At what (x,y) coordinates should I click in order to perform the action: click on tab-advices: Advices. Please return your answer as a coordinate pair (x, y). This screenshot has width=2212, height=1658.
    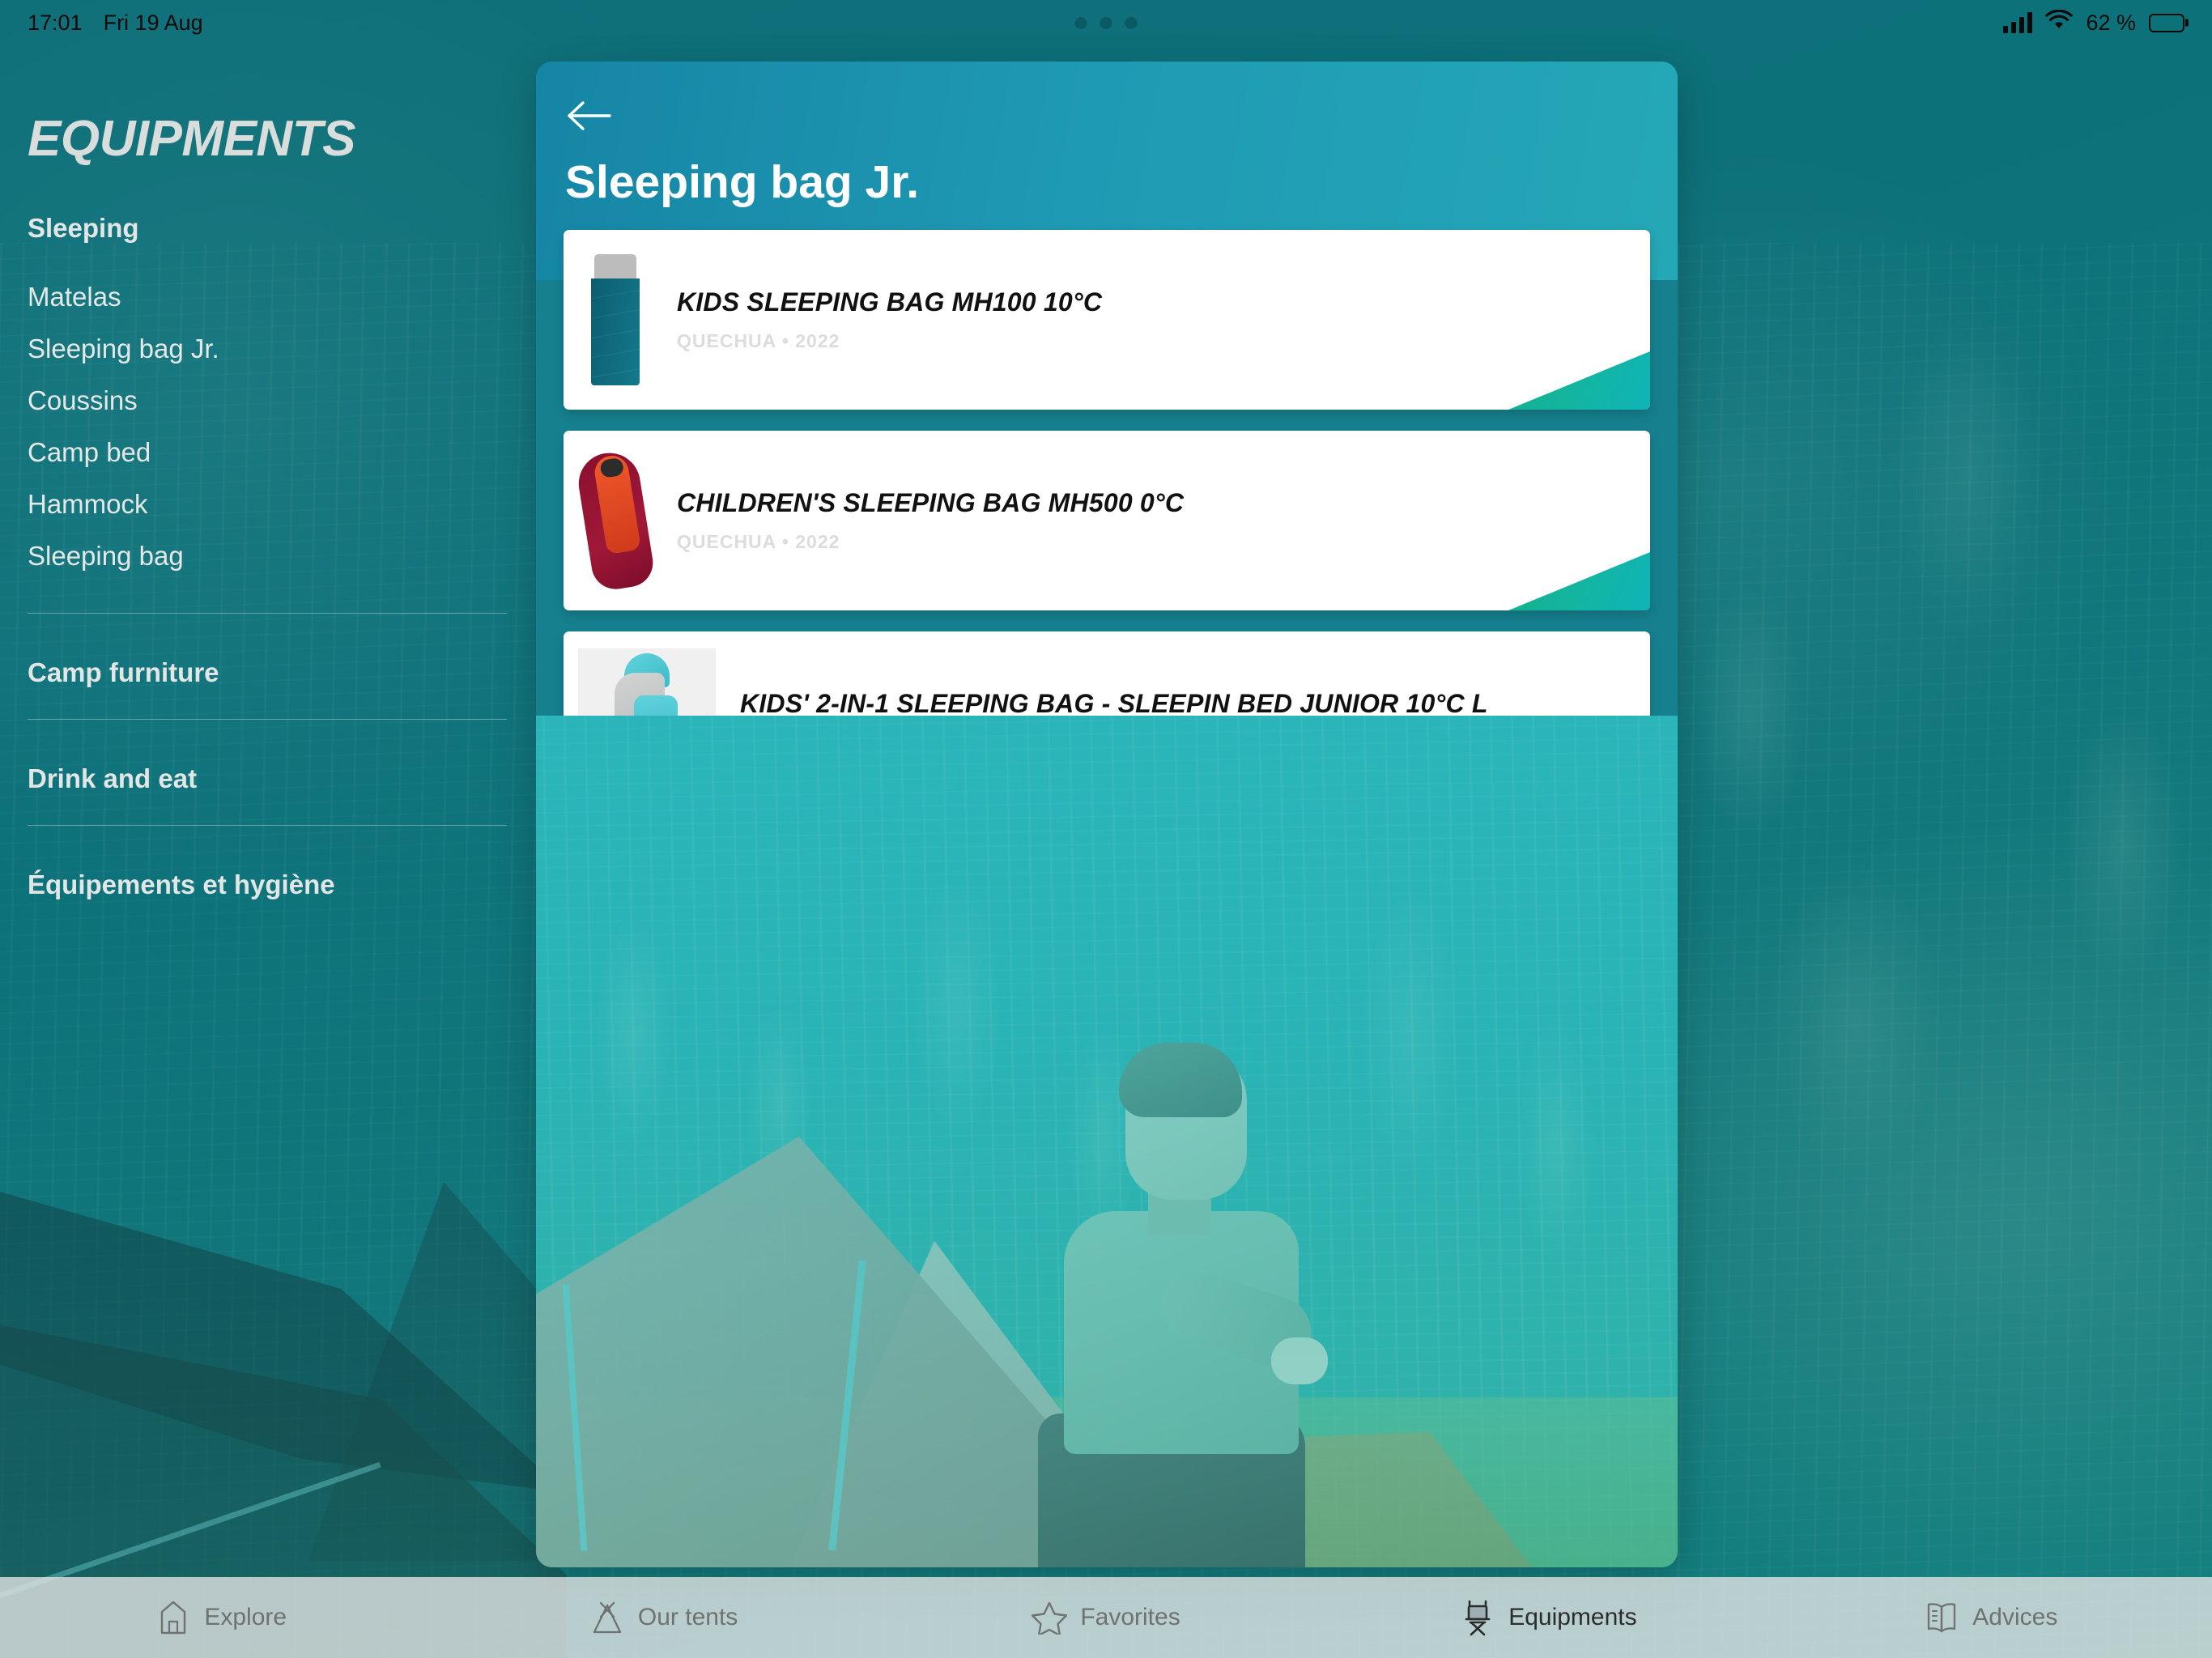
    Looking at the image, I should click on (1991, 1617).